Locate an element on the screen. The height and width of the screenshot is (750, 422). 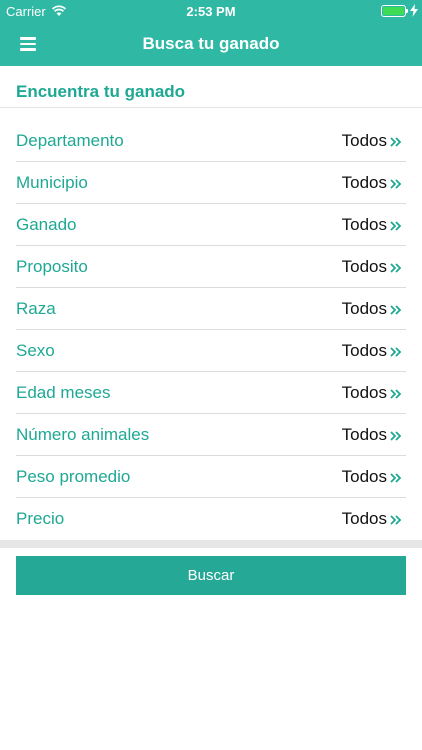
filter-row-precio: Precio Todos is located at coordinates (211, 519).